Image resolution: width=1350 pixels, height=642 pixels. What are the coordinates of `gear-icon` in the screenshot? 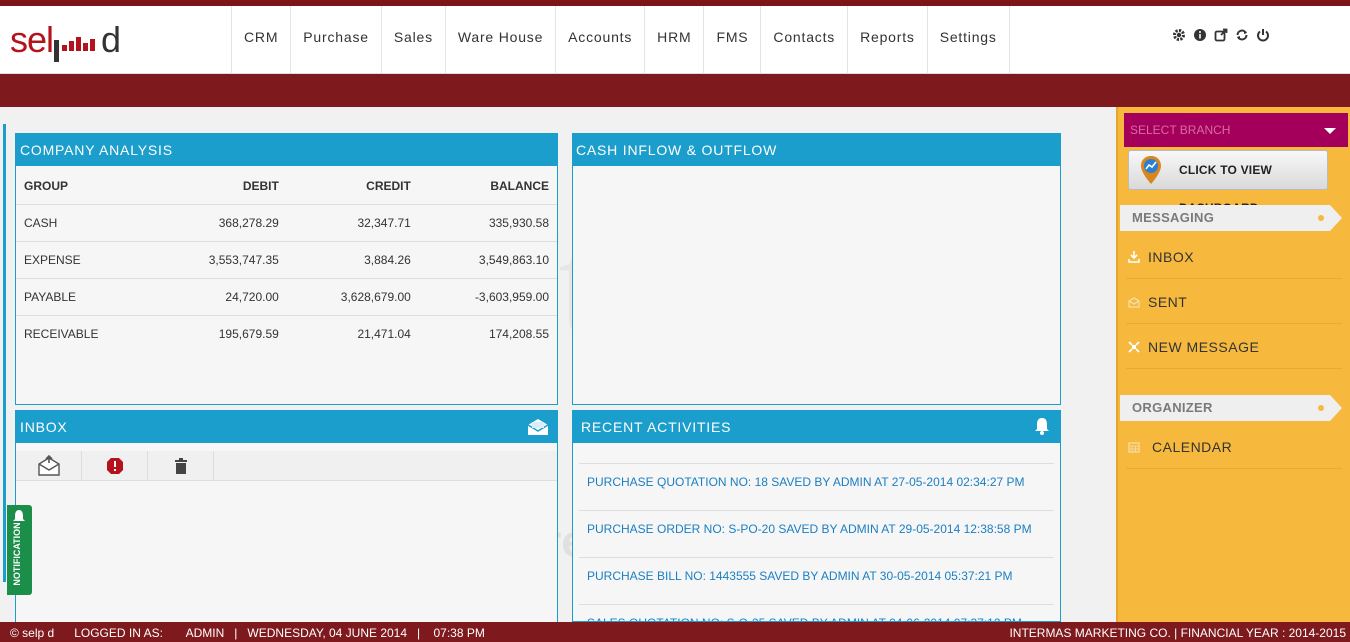 It's located at (1179, 35).